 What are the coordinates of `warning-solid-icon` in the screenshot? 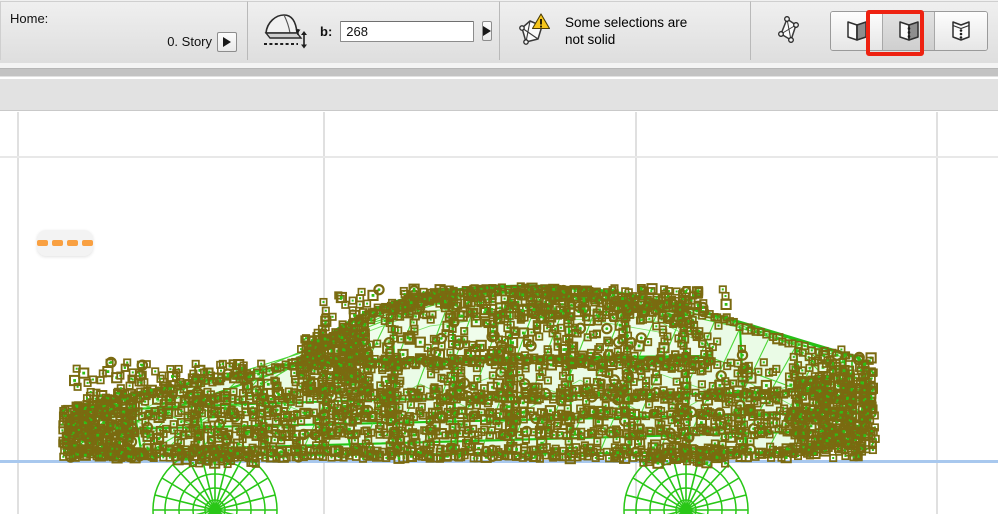 It's located at (534, 31).